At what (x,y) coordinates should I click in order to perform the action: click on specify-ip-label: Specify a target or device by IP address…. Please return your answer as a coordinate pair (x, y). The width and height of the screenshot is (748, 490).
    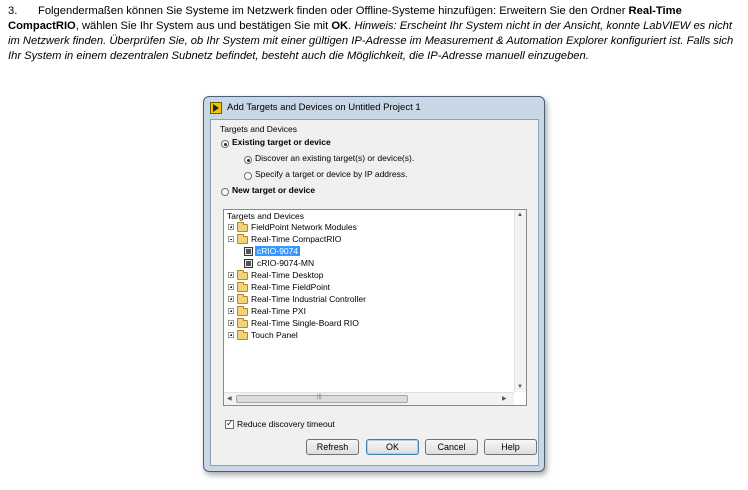
    Looking at the image, I should click on (331, 174).